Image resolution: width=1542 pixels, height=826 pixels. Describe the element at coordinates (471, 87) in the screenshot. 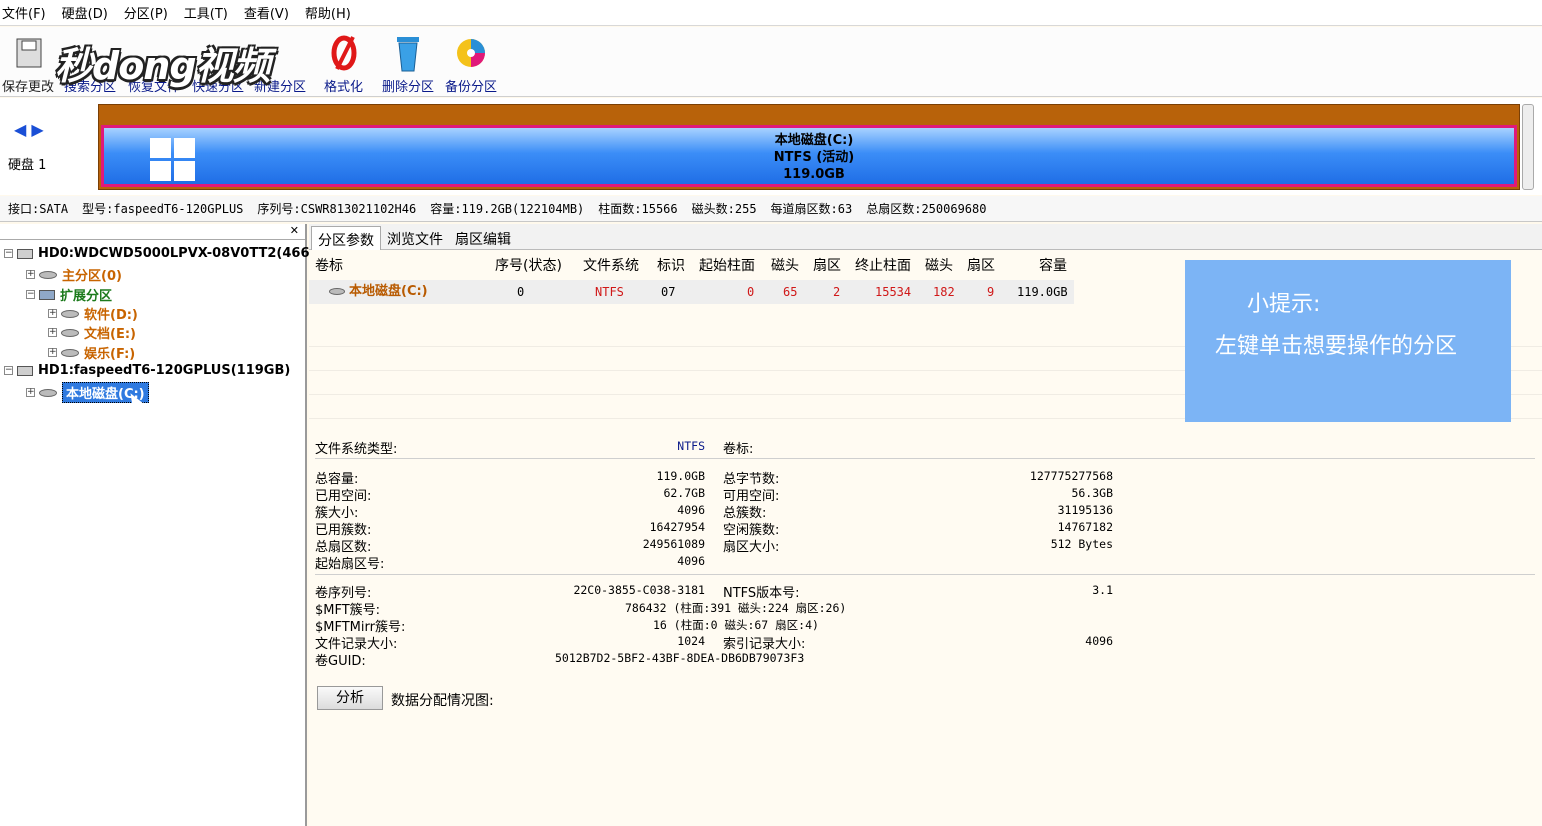

I see `backup-partition-label: 备份分区` at that location.